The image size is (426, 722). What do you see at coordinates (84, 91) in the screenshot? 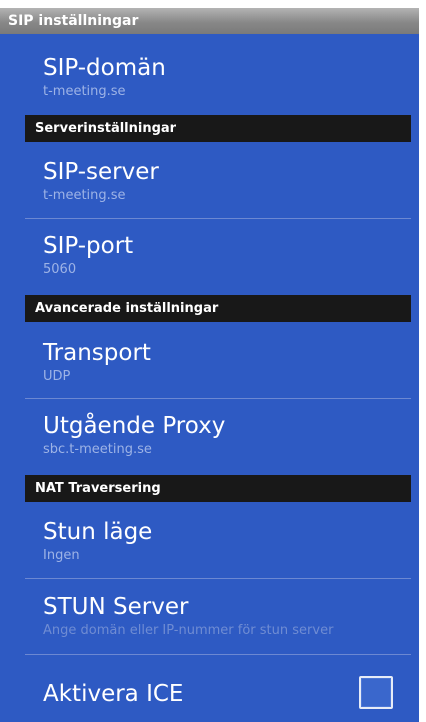
I see `sip-domain-value: t-meeting.se` at bounding box center [84, 91].